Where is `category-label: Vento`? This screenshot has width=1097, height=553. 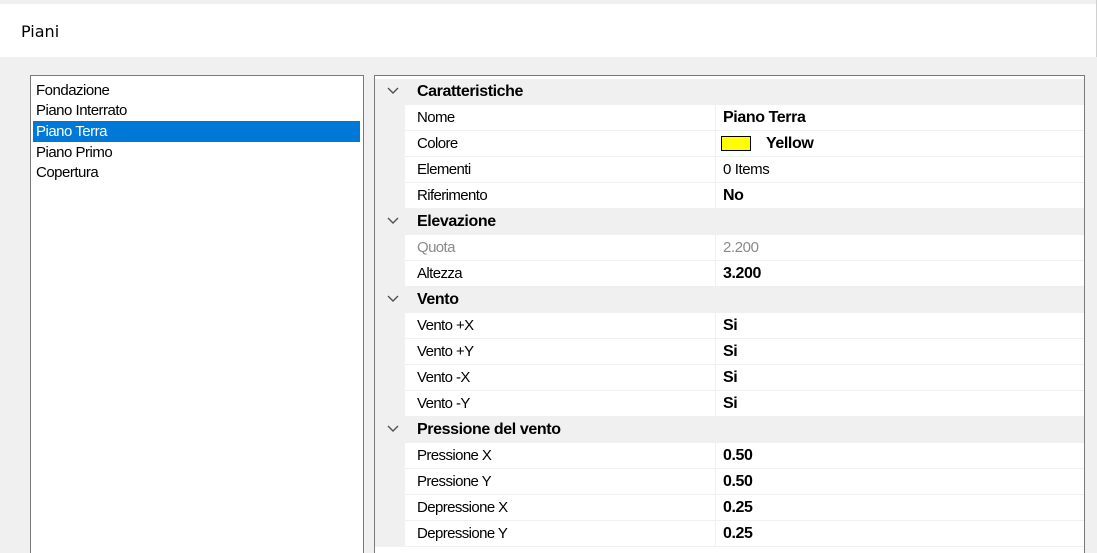 category-label: Vento is located at coordinates (438, 299).